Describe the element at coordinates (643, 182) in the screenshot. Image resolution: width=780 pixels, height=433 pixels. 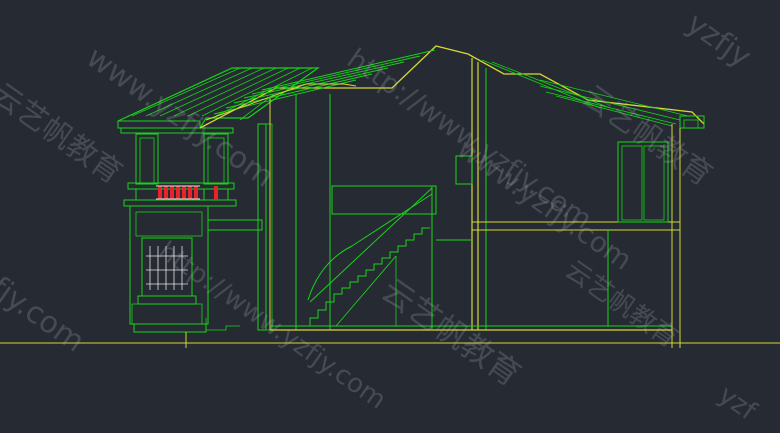
I see `right-window` at that location.